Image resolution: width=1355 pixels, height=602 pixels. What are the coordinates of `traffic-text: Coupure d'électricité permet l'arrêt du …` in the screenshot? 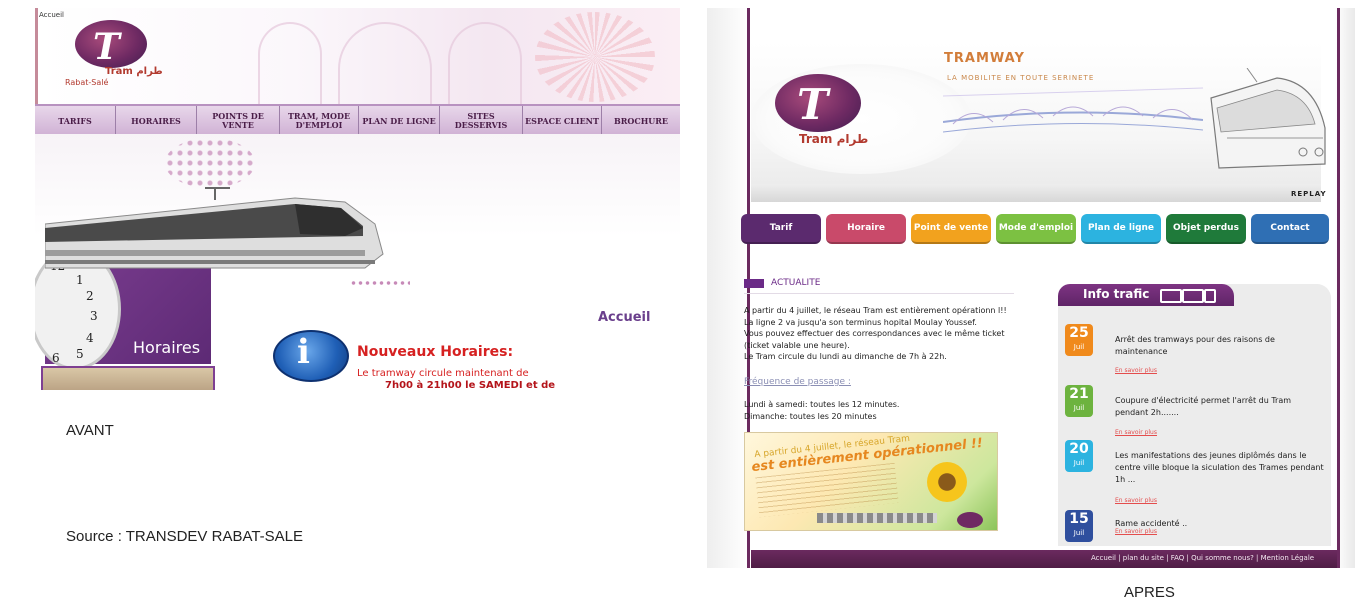 It's located at (1203, 406).